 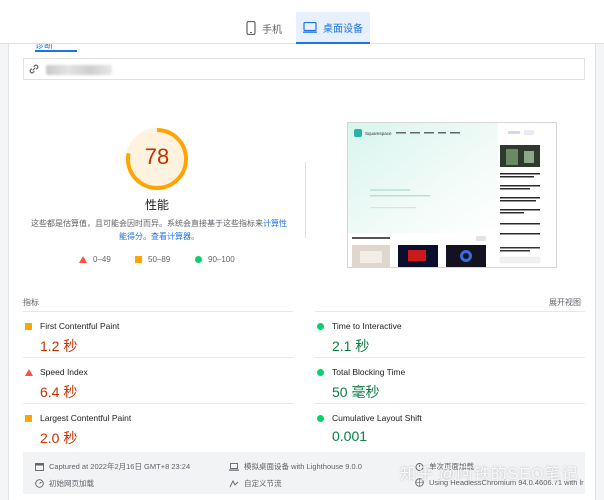 What do you see at coordinates (351, 346) in the screenshot?
I see `metric-value: 2.1 秒` at bounding box center [351, 346].